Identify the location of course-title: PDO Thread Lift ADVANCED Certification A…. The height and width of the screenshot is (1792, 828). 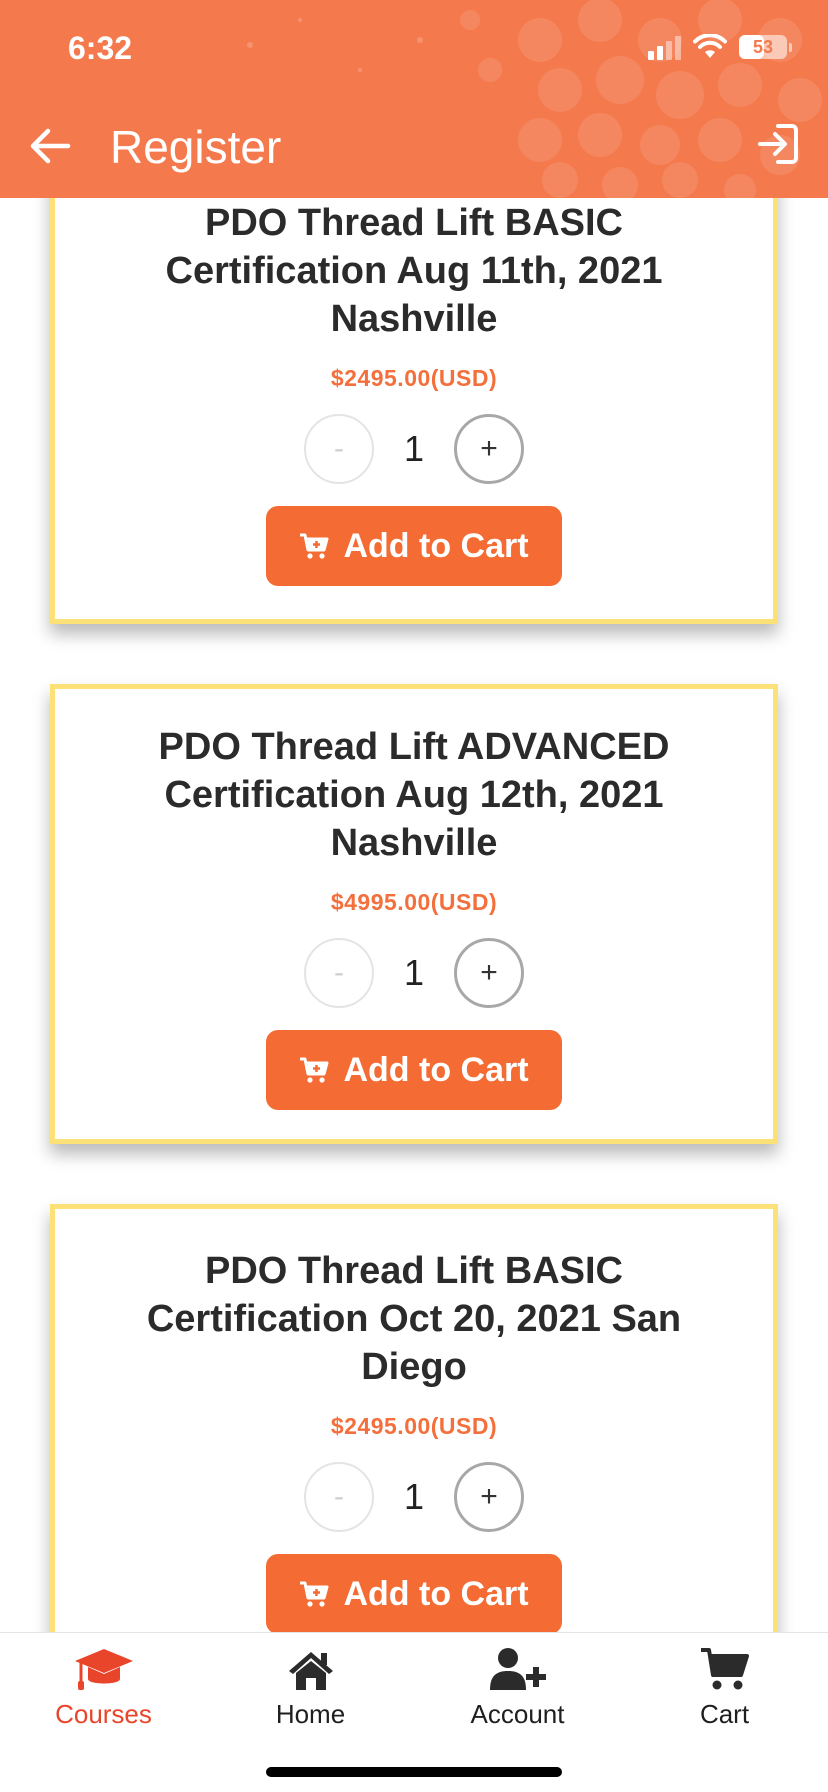
(414, 795).